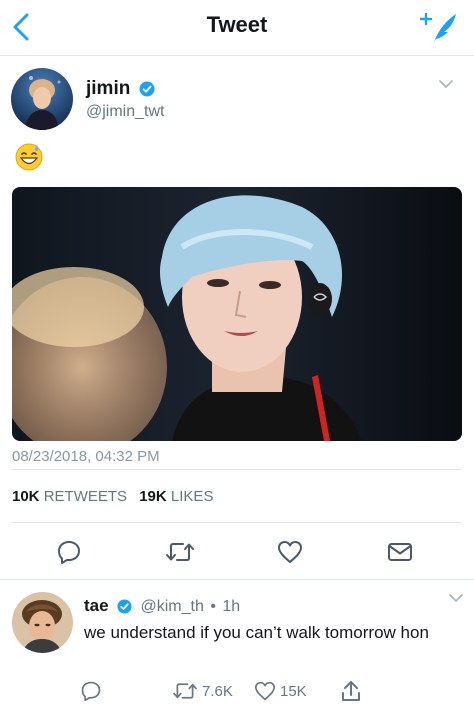 The height and width of the screenshot is (719, 474). Describe the element at coordinates (96, 605) in the screenshot. I see `author-name: tae` at that location.